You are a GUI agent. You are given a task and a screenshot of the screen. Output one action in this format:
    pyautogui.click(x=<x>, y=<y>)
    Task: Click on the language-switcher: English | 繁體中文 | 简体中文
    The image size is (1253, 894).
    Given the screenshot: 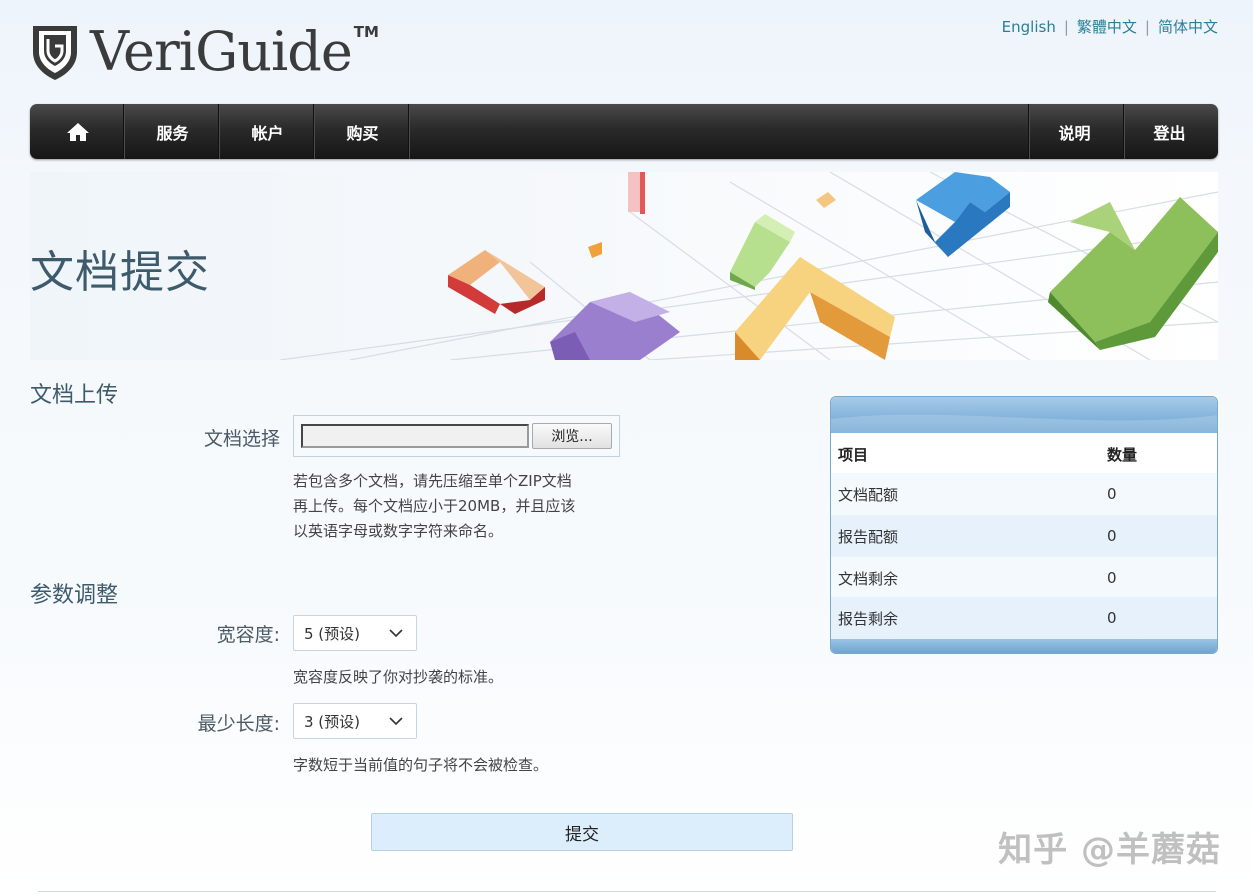 What is the action you would take?
    pyautogui.click(x=1110, y=26)
    